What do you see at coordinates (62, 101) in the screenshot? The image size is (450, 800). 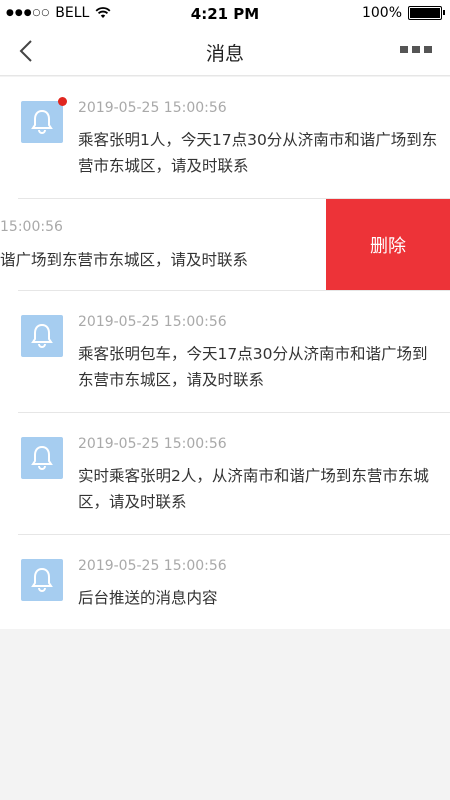 I see `unread-dot` at bounding box center [62, 101].